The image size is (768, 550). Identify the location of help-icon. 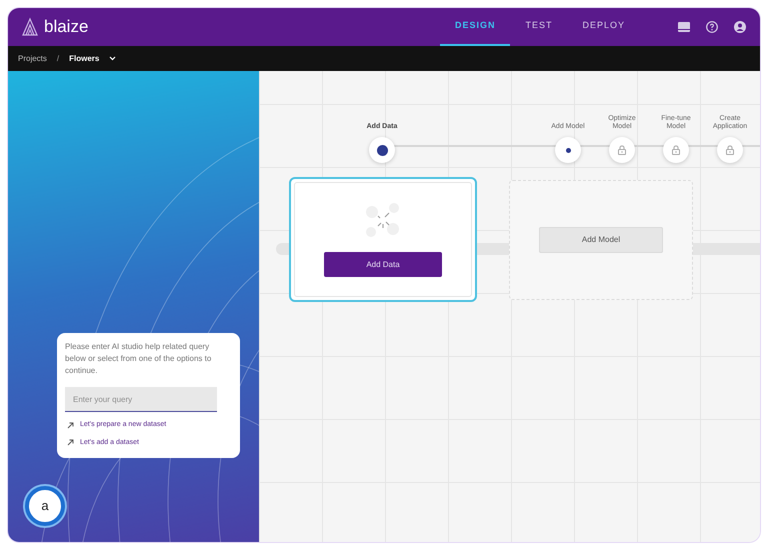
(712, 27).